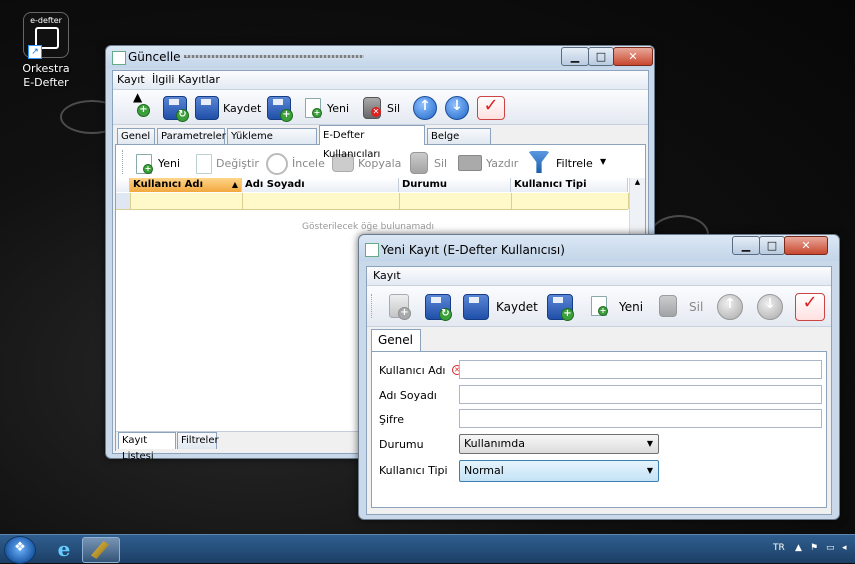  I want to click on column-kullanici-tipi: Kullanıcı Tipi, so click(569, 185).